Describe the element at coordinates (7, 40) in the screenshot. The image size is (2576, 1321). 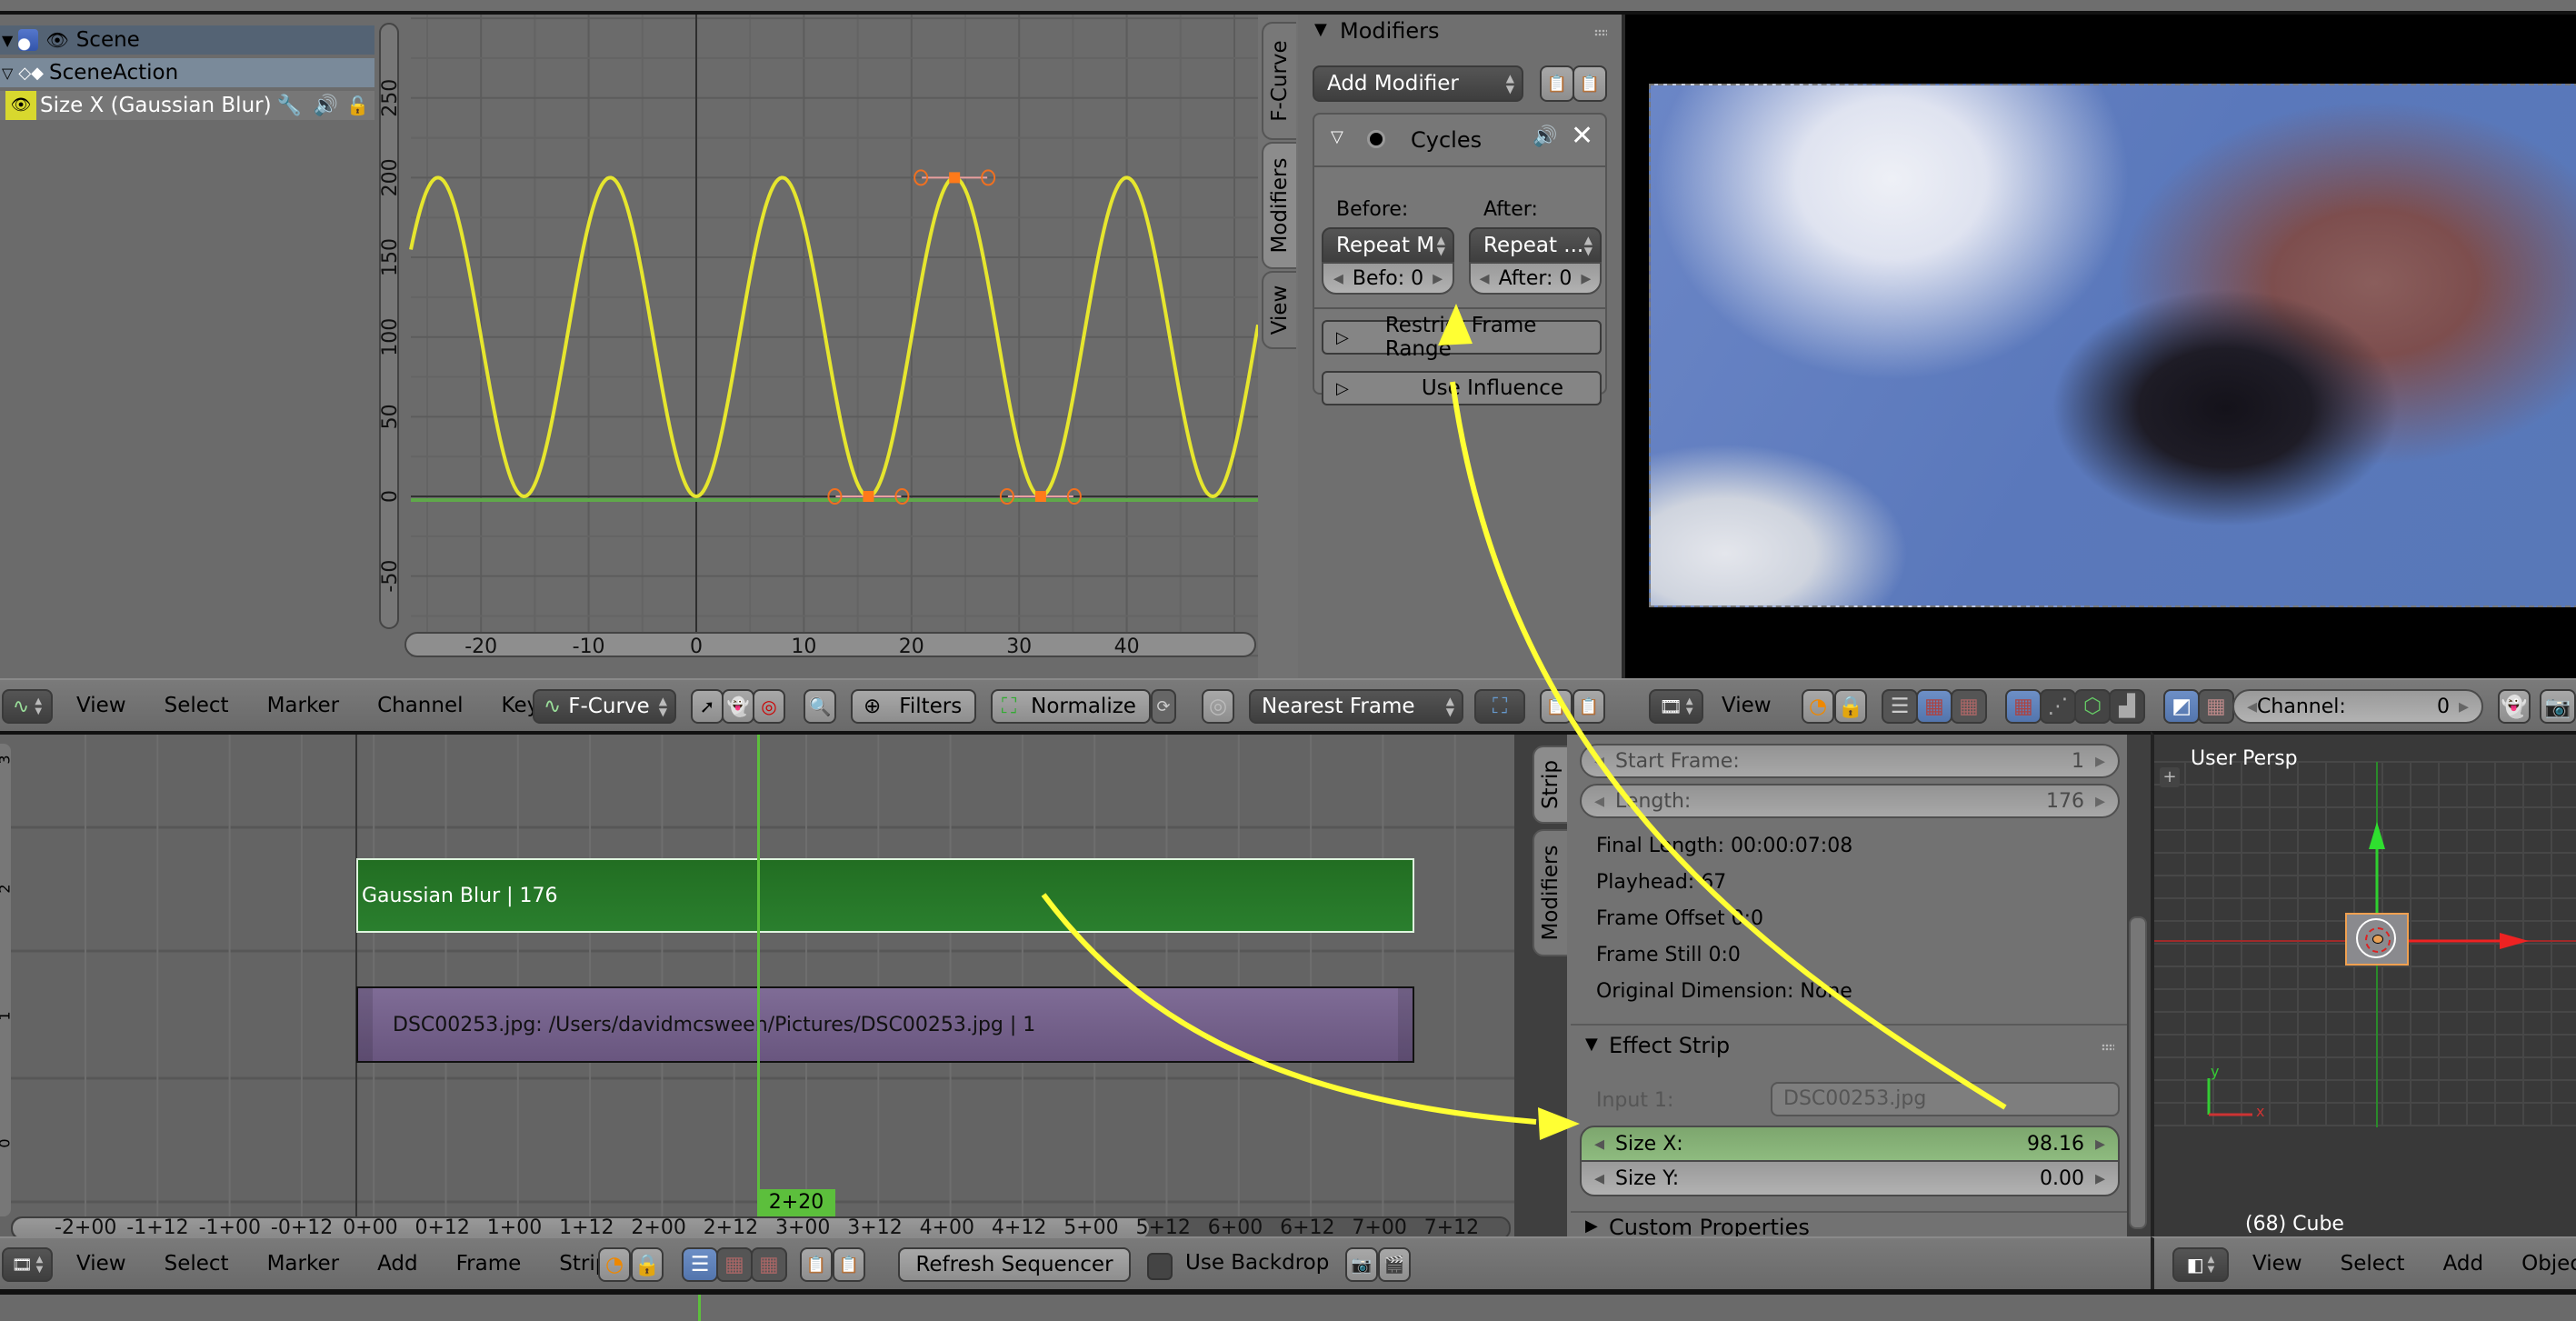
I see `expand-icon: ▼` at that location.